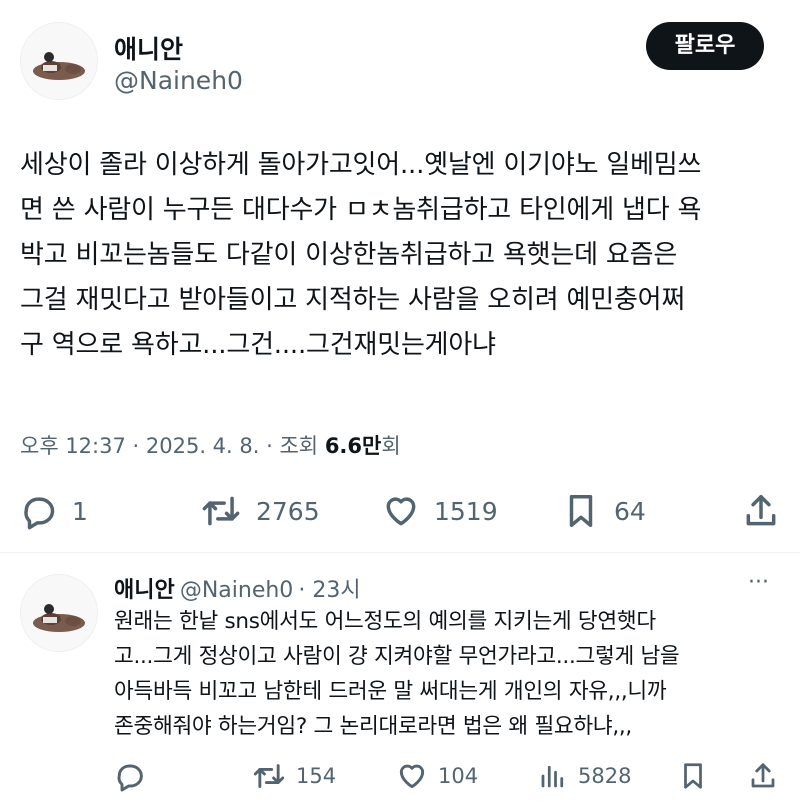 Image resolution: width=800 pixels, height=809 pixels. Describe the element at coordinates (294, 776) in the screenshot. I see `reply-repost-button: 154` at that location.